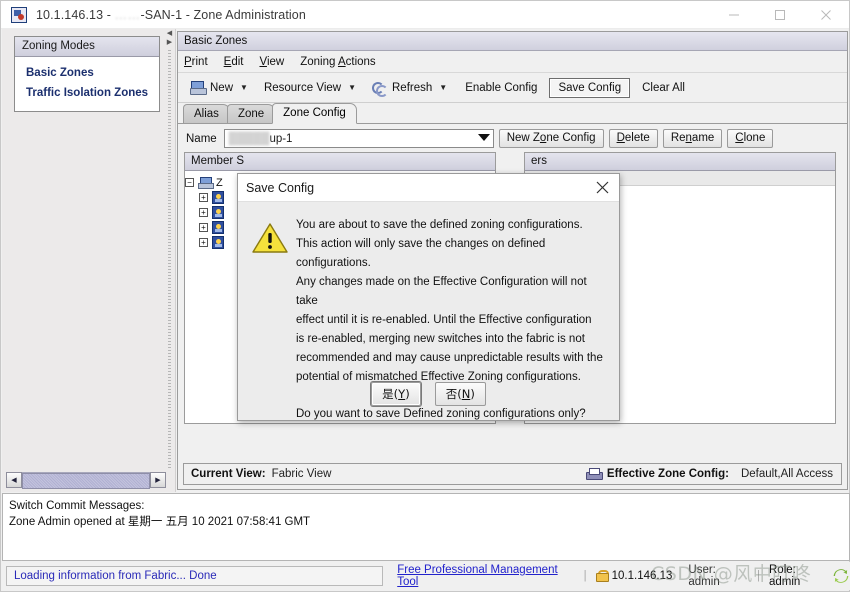 This screenshot has width=850, height=592. What do you see at coordinates (602, 576) in the screenshot?
I see `lock-icon` at bounding box center [602, 576].